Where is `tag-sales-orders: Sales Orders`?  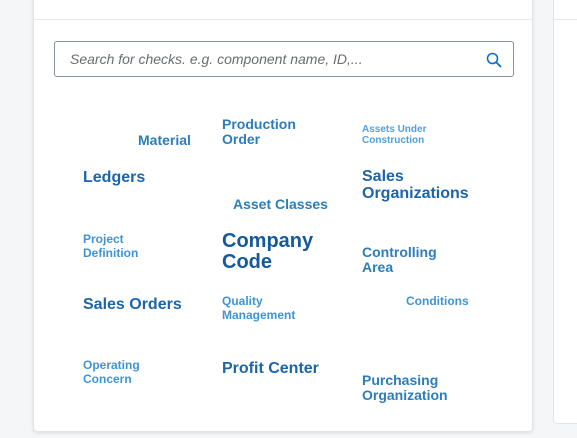 tag-sales-orders: Sales Orders is located at coordinates (132, 305).